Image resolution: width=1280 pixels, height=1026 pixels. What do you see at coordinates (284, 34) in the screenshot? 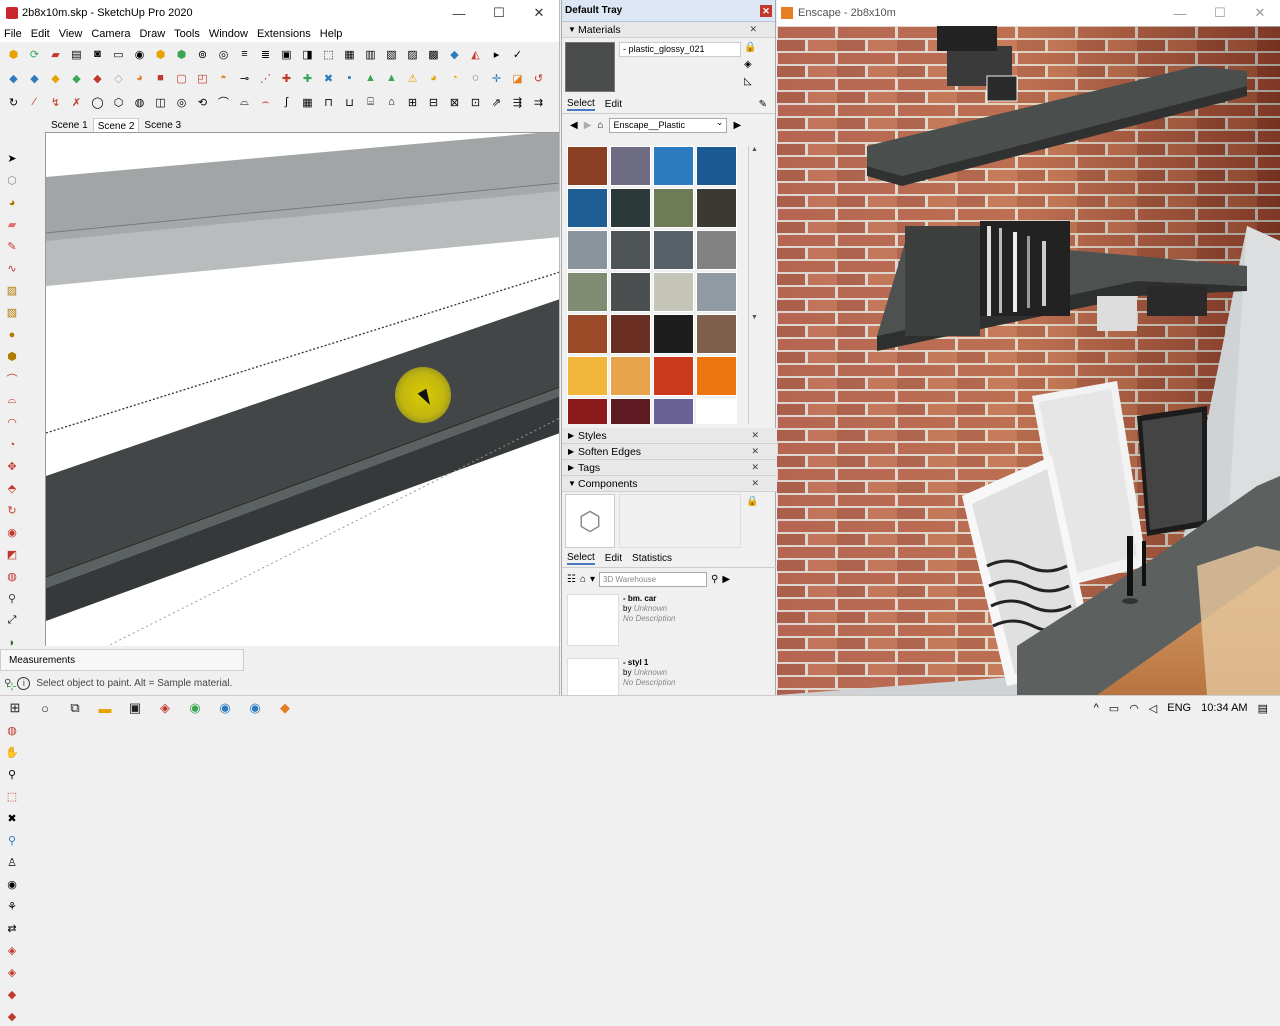
I see `menu-extensions: Extensions` at bounding box center [284, 34].